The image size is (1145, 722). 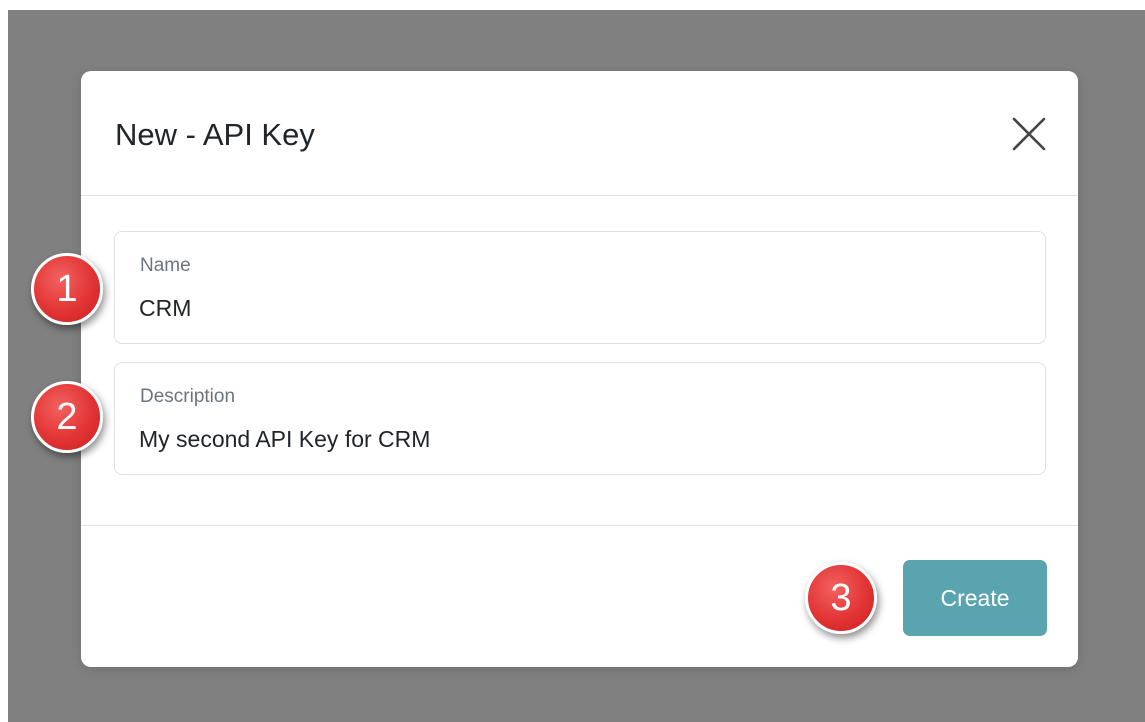 I want to click on step-2-badge: 2, so click(x=67, y=417).